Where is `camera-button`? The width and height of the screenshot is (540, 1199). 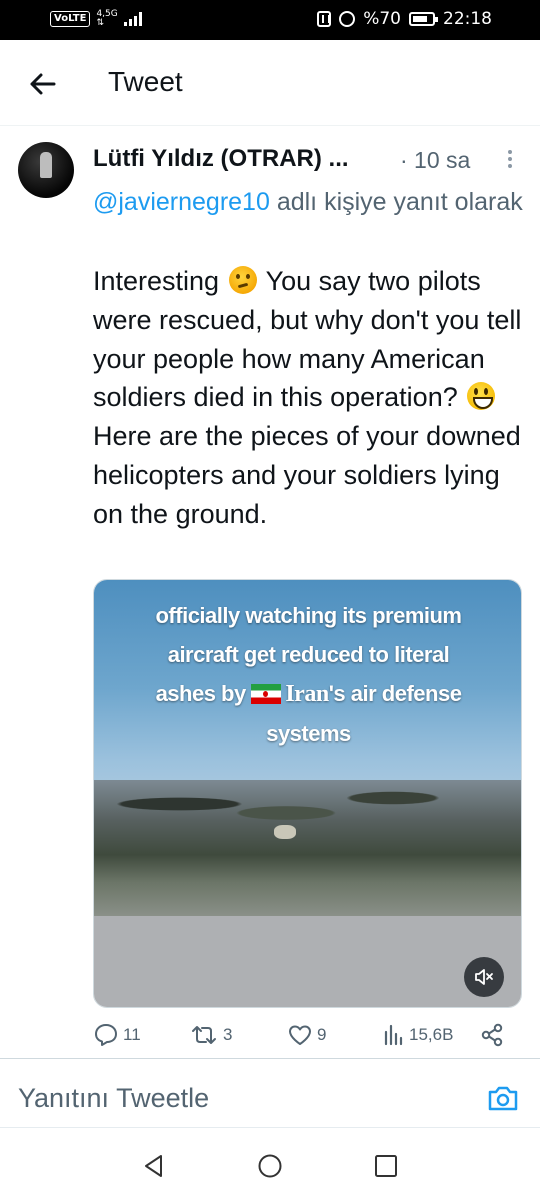 camera-button is located at coordinates (503, 1098).